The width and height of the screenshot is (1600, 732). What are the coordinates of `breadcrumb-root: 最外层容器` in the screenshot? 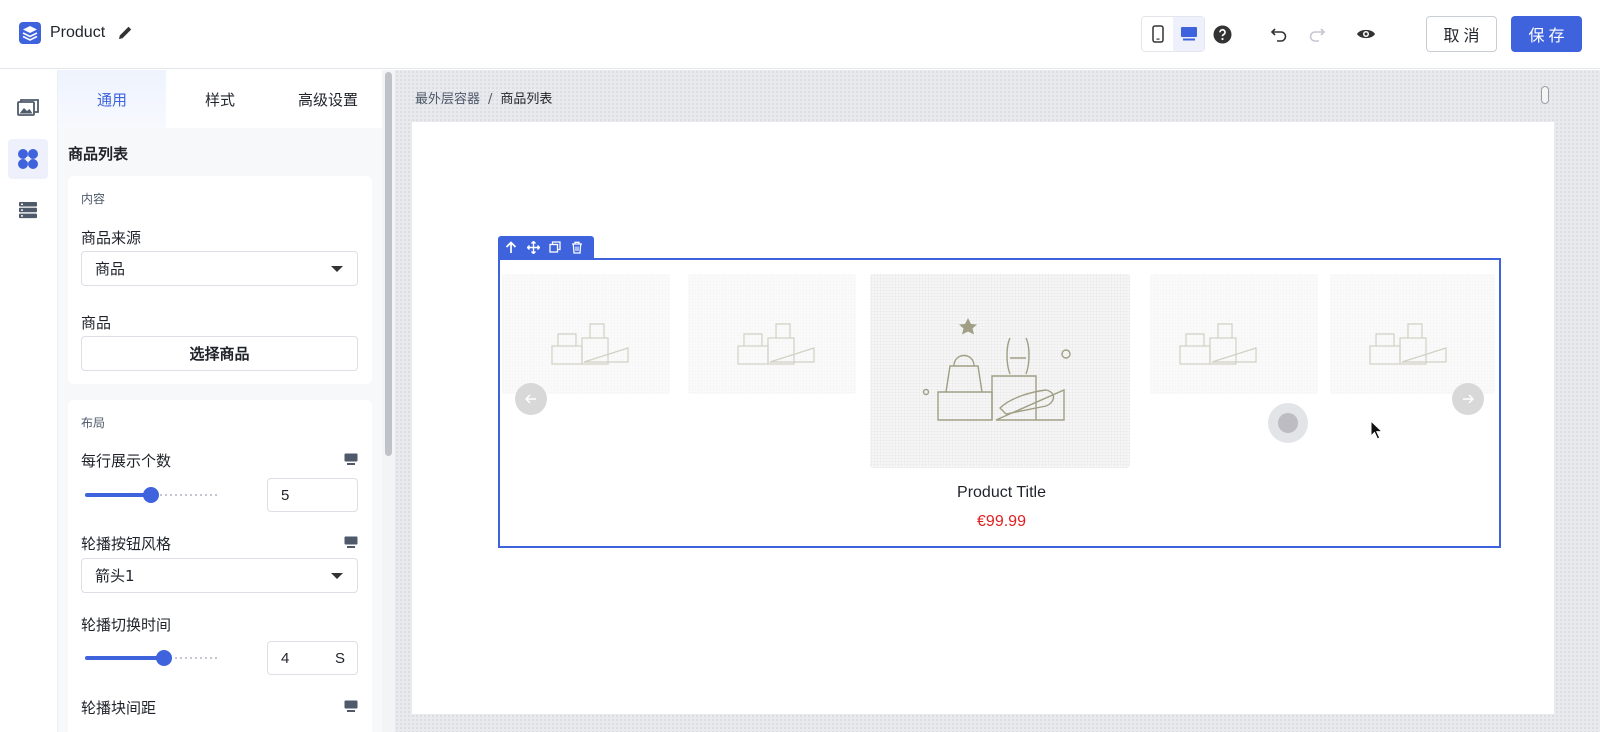 It's located at (447, 99).